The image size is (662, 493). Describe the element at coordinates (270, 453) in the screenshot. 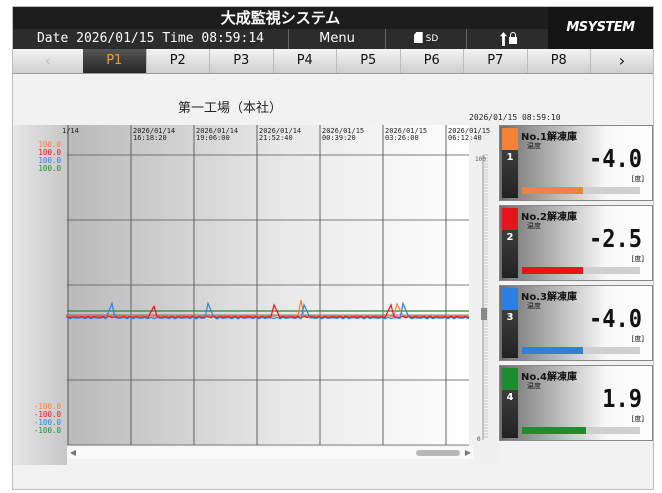

I see `chart-scrollbar: ◀ ▶` at that location.